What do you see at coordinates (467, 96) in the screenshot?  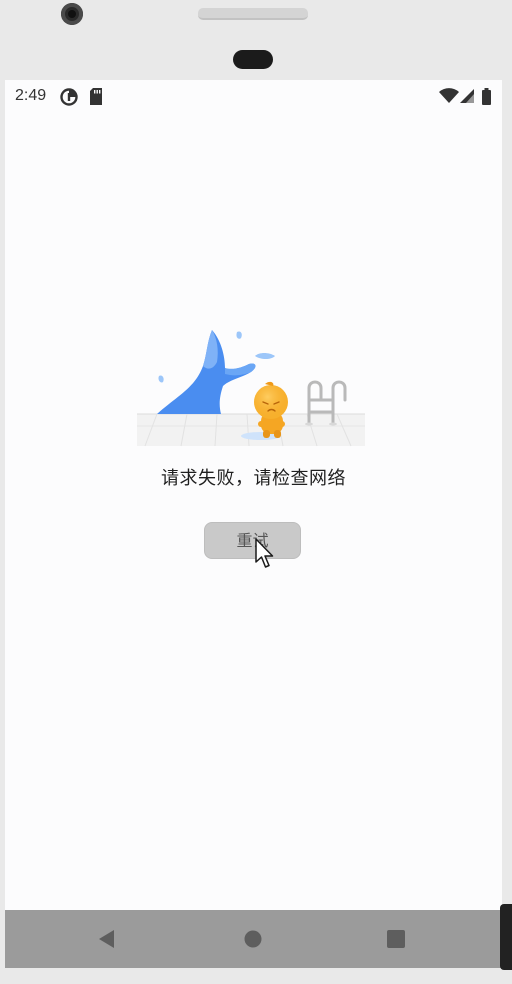 I see `signal-icon` at bounding box center [467, 96].